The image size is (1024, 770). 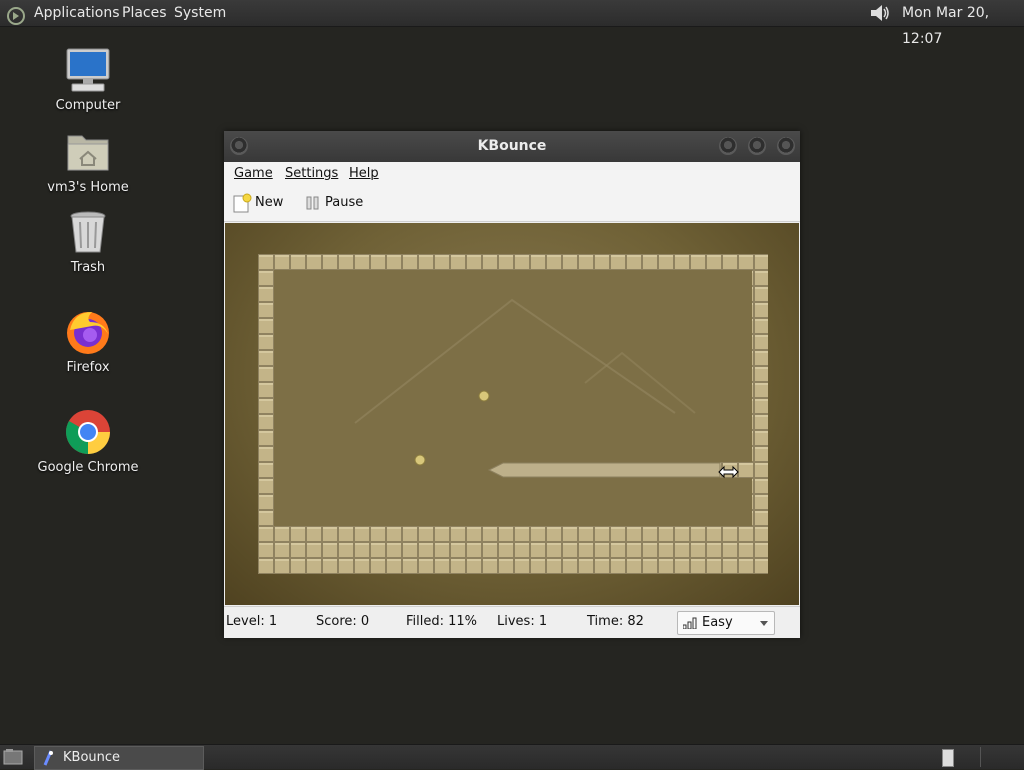 What do you see at coordinates (88, 70) in the screenshot?
I see `computer-icon` at bounding box center [88, 70].